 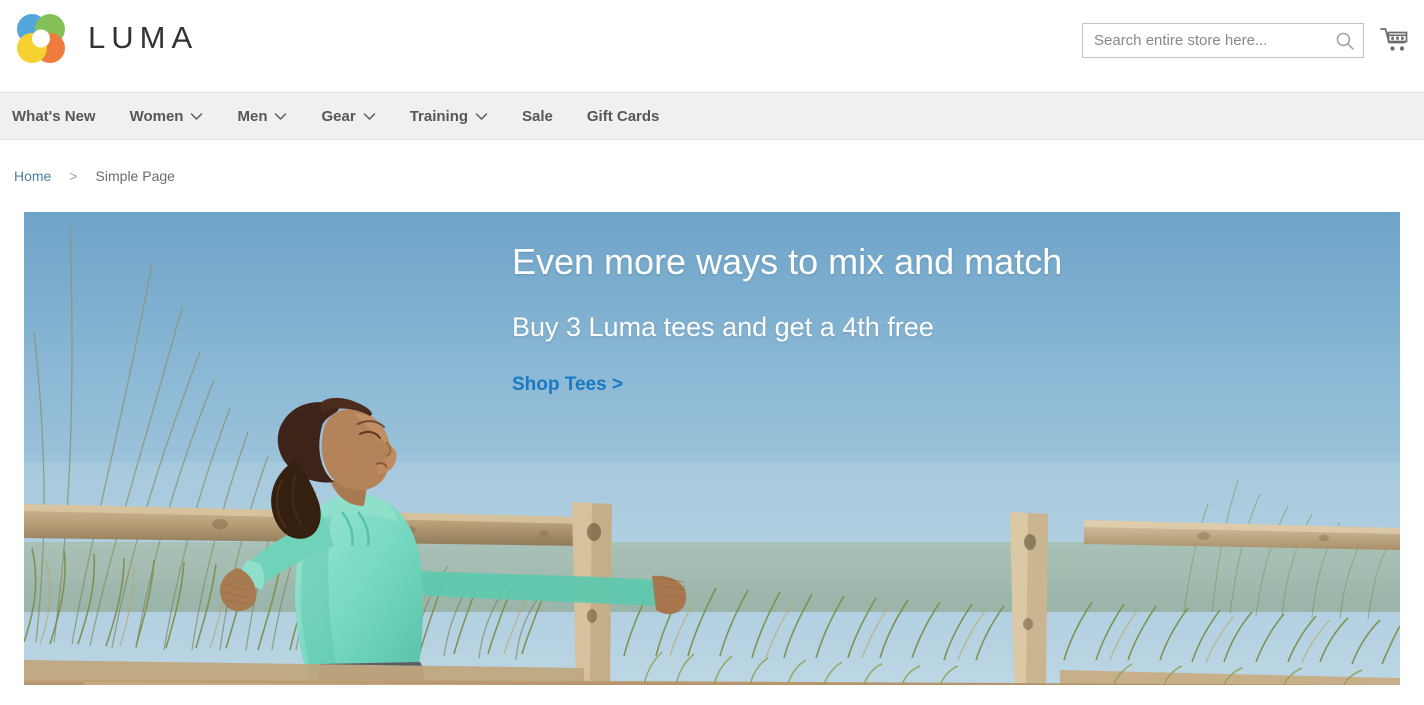 I want to click on nav-label: Gift Cards, so click(x=623, y=116).